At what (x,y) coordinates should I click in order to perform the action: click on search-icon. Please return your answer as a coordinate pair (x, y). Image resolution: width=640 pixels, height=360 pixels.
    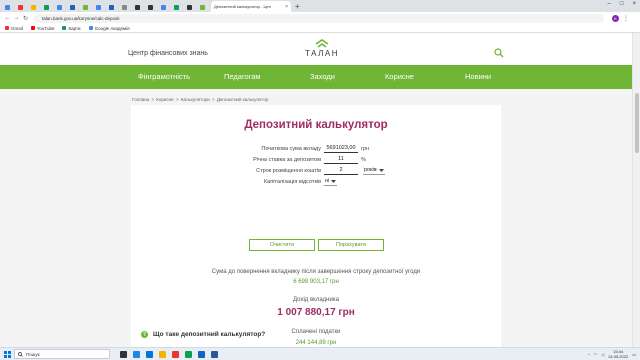
    Looking at the image, I should click on (499, 53).